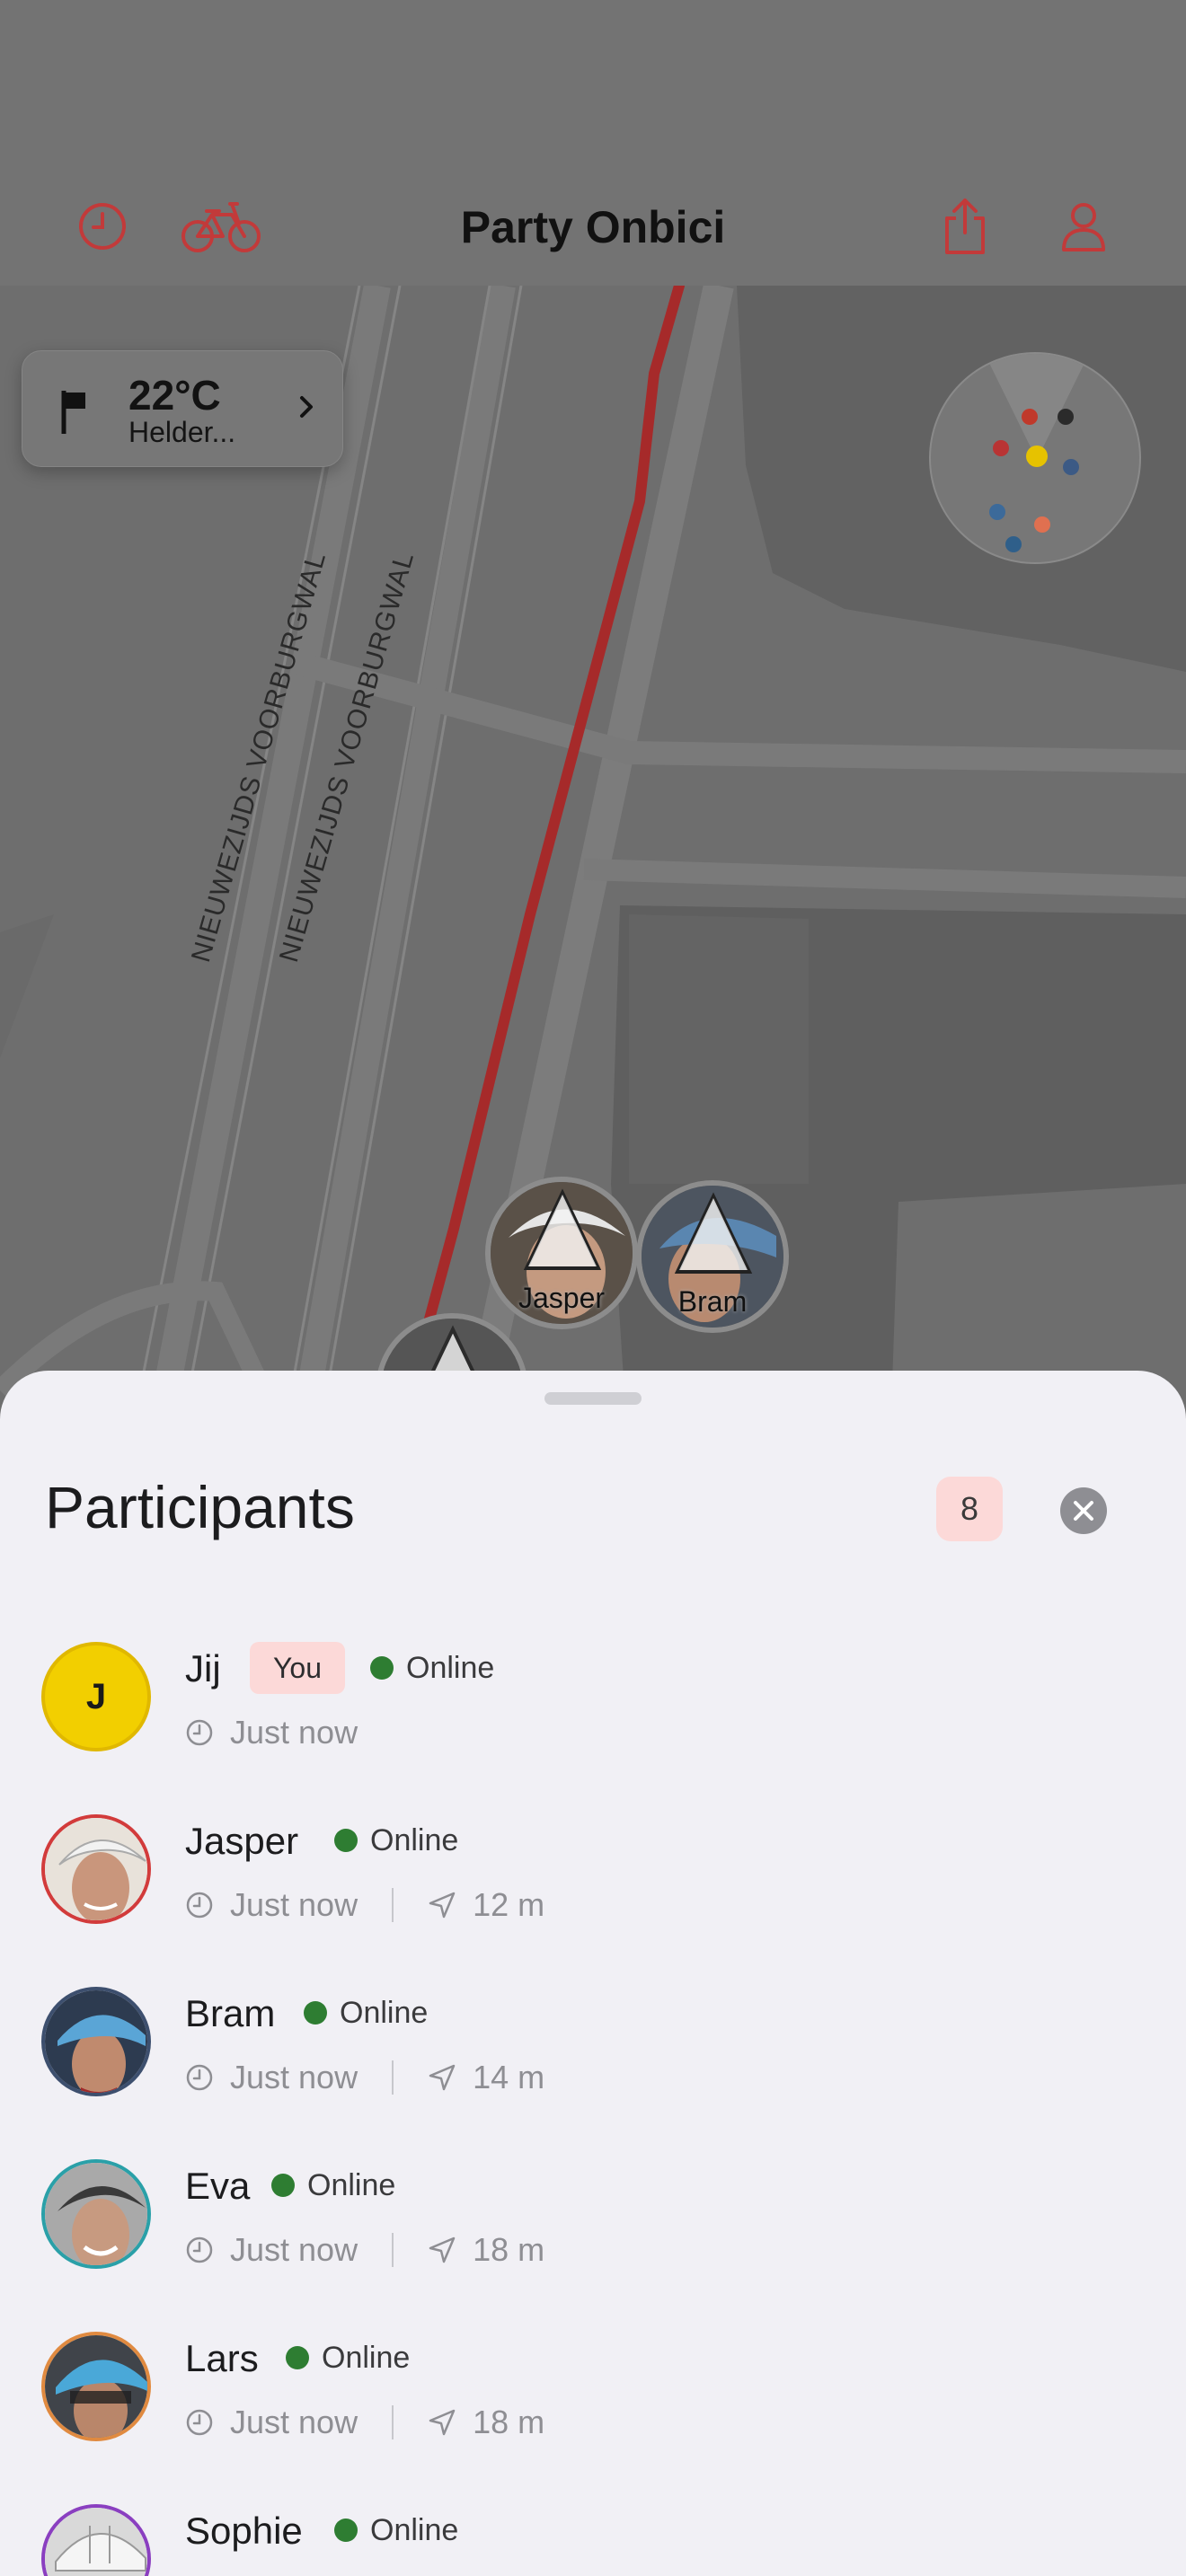  Describe the element at coordinates (593, 2418) in the screenshot. I see `participant-row: Lars Online Just now 18 m` at that location.